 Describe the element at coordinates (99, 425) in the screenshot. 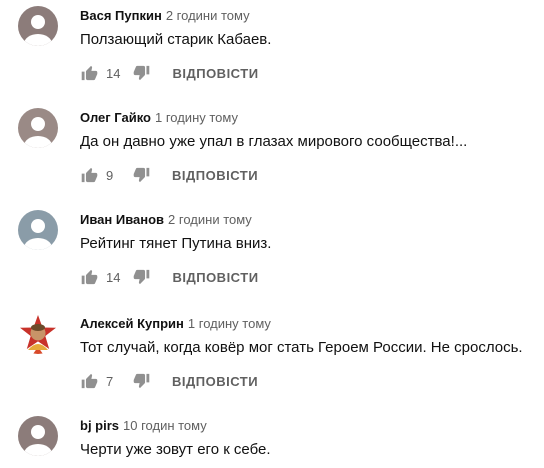

I see `author-name: bj pirs` at that location.